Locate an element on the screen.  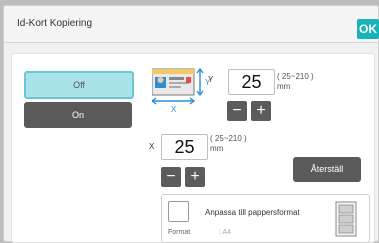
x-increase-button: + is located at coordinates (195, 177).